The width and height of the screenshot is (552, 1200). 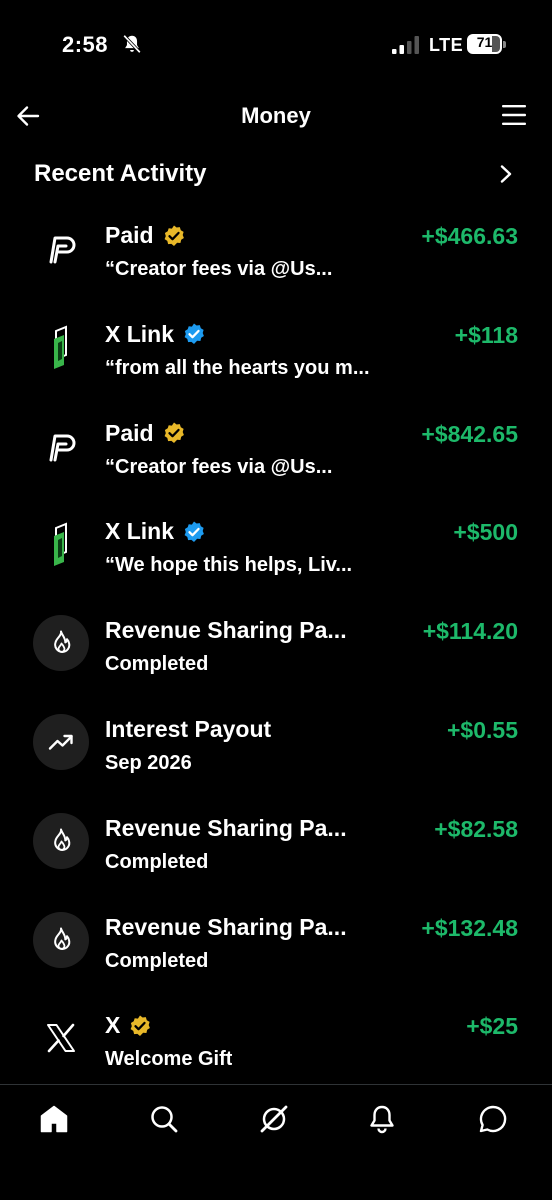 What do you see at coordinates (276, 1045) in the screenshot?
I see `activity-item: X Welcome Gift +$25` at bounding box center [276, 1045].